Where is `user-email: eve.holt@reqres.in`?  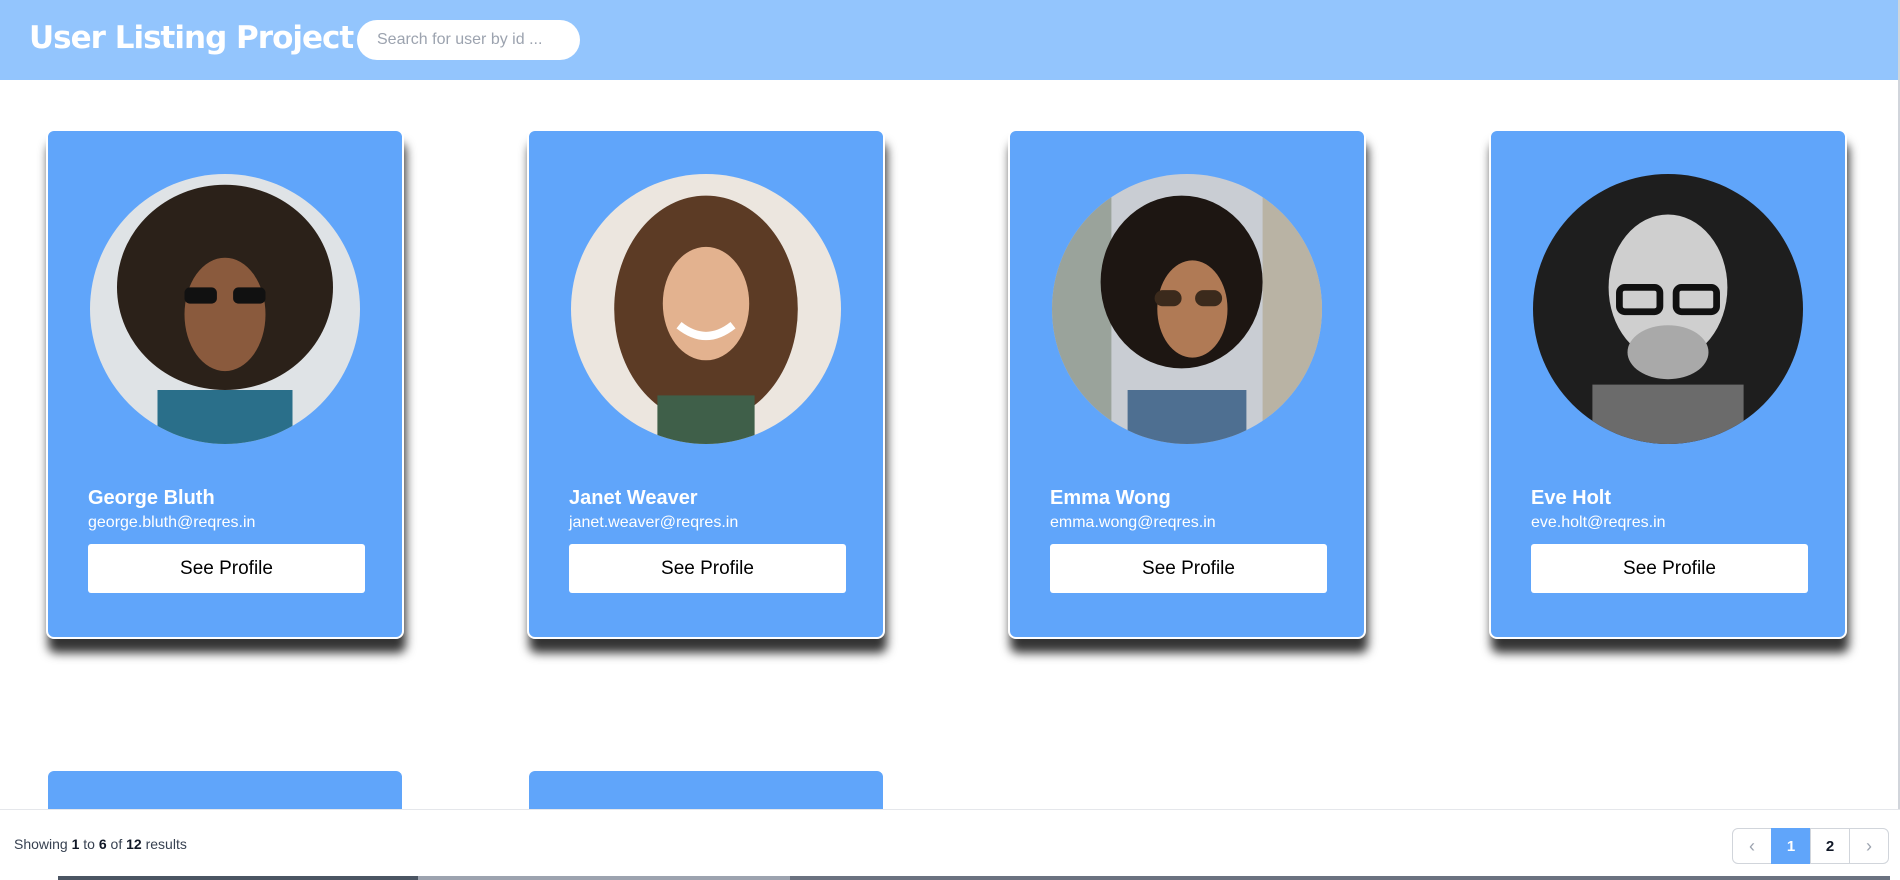 user-email: eve.holt@reqres.in is located at coordinates (1598, 522).